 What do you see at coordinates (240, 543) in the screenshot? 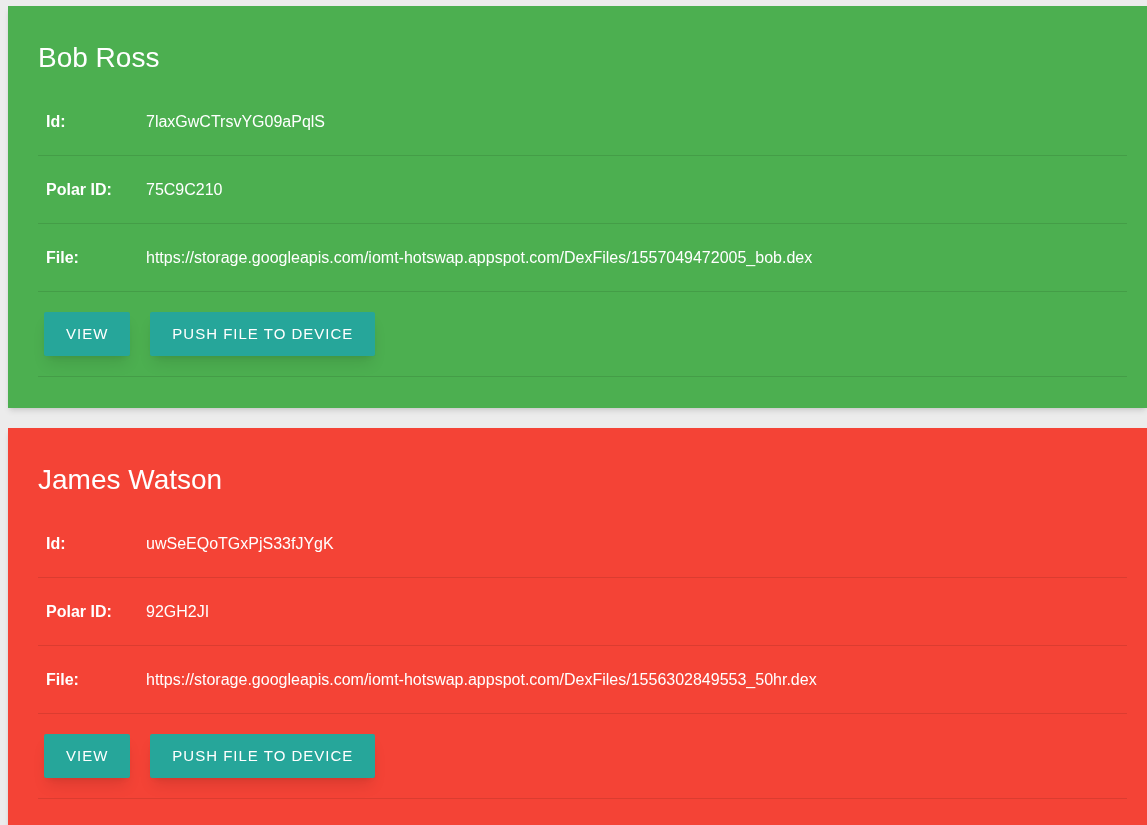
I see `field-value: uwSeEQoTGxPjS33fJYgK` at bounding box center [240, 543].